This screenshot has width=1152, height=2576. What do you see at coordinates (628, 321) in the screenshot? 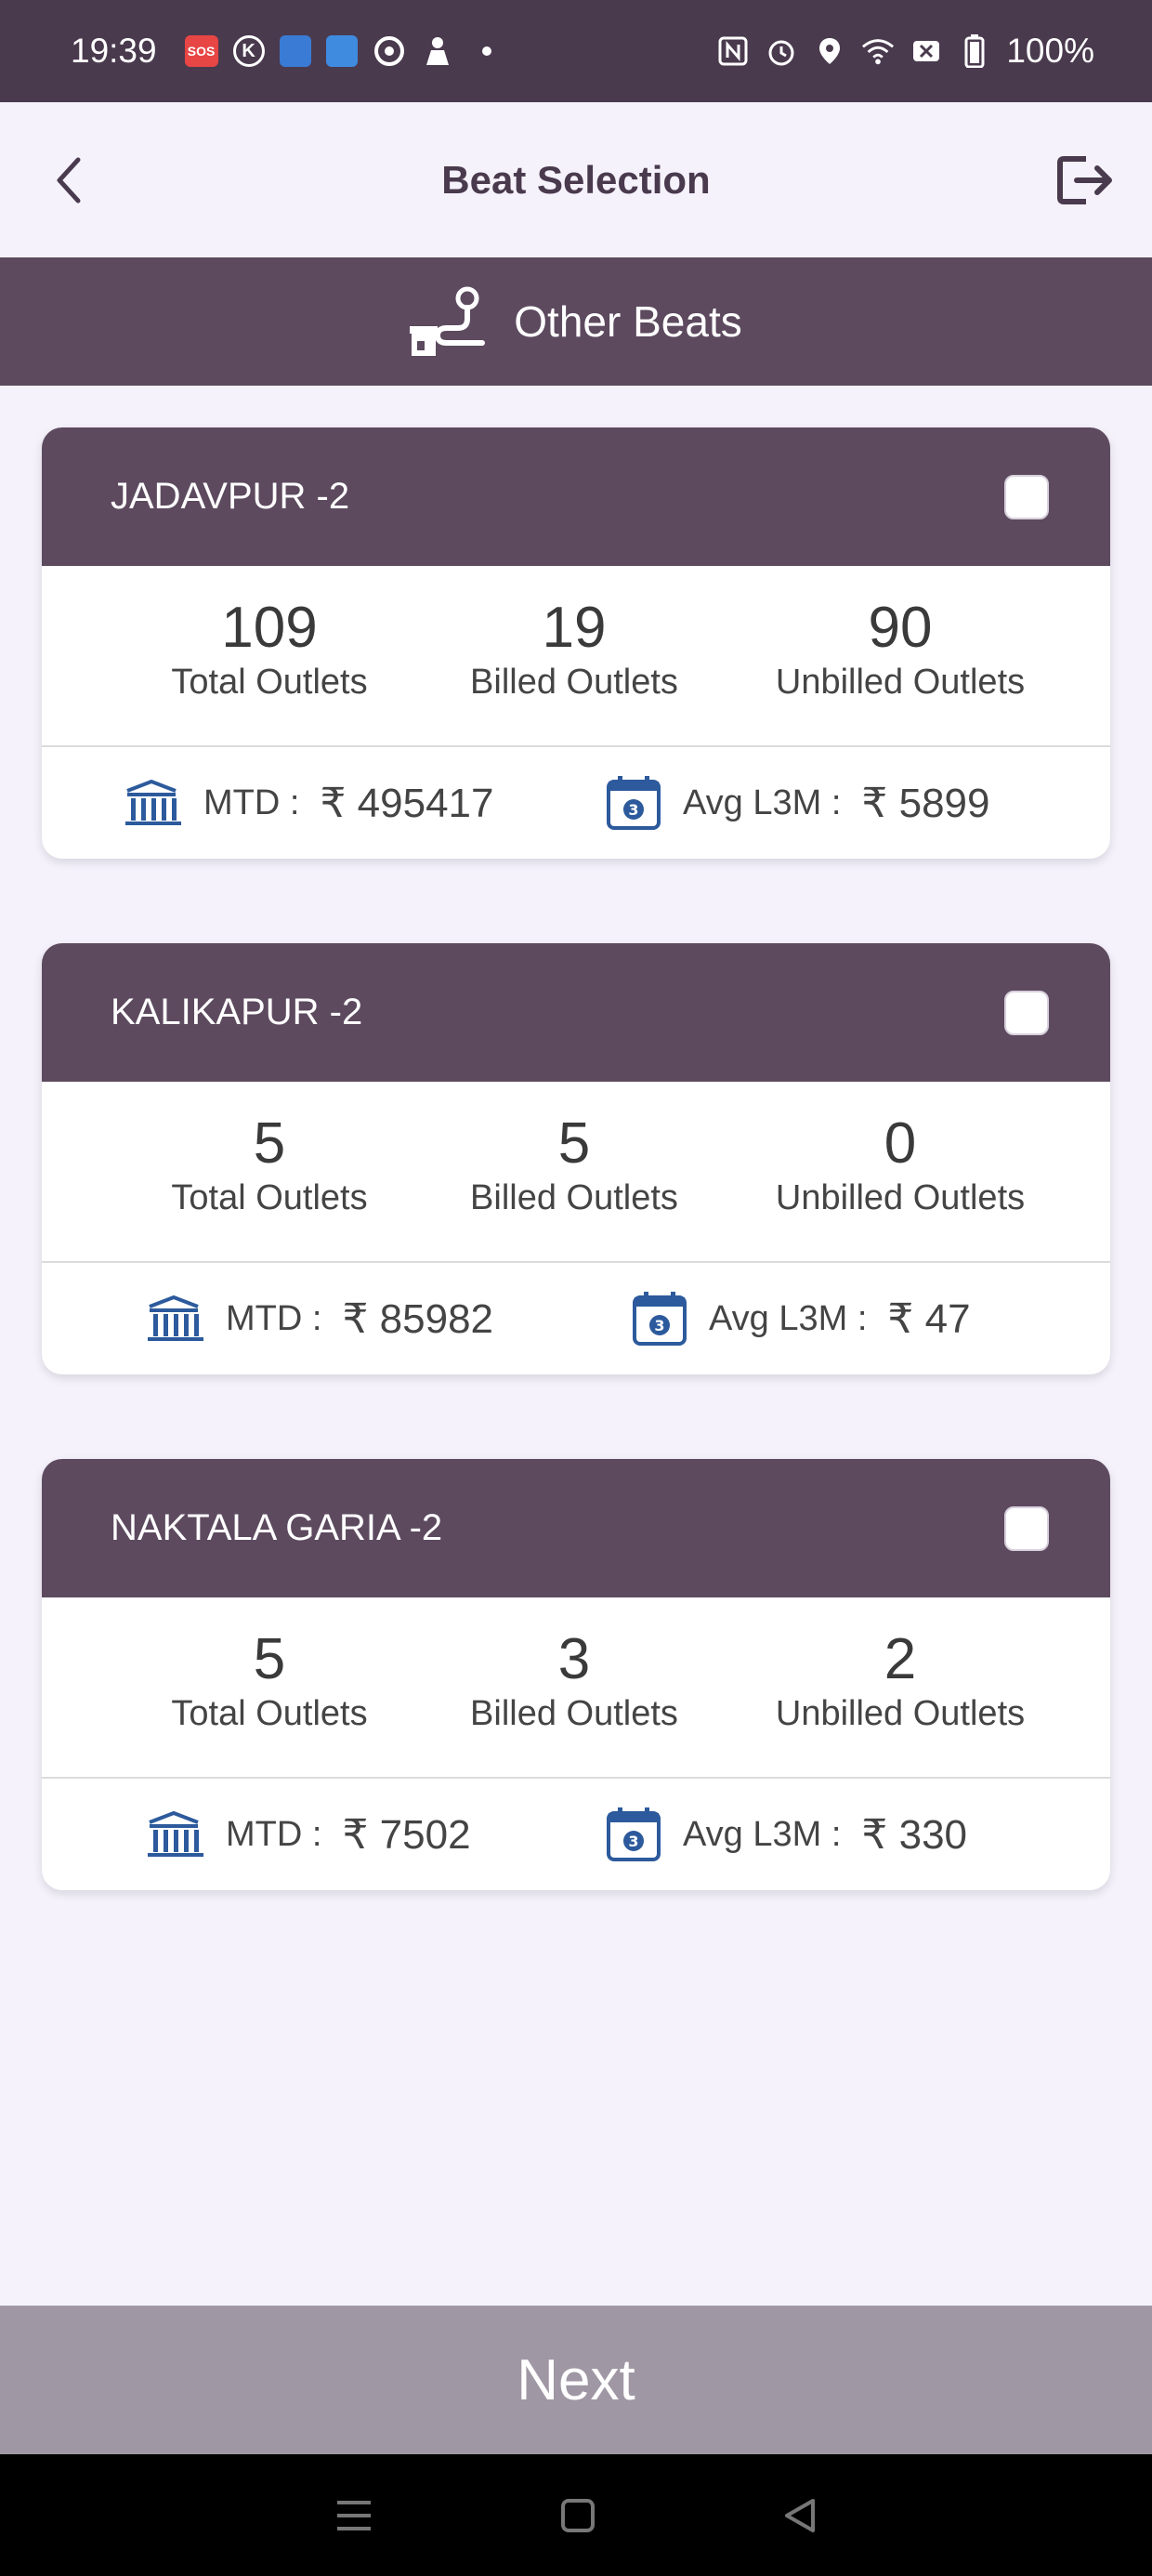
I see `section-title: Other Beats` at bounding box center [628, 321].